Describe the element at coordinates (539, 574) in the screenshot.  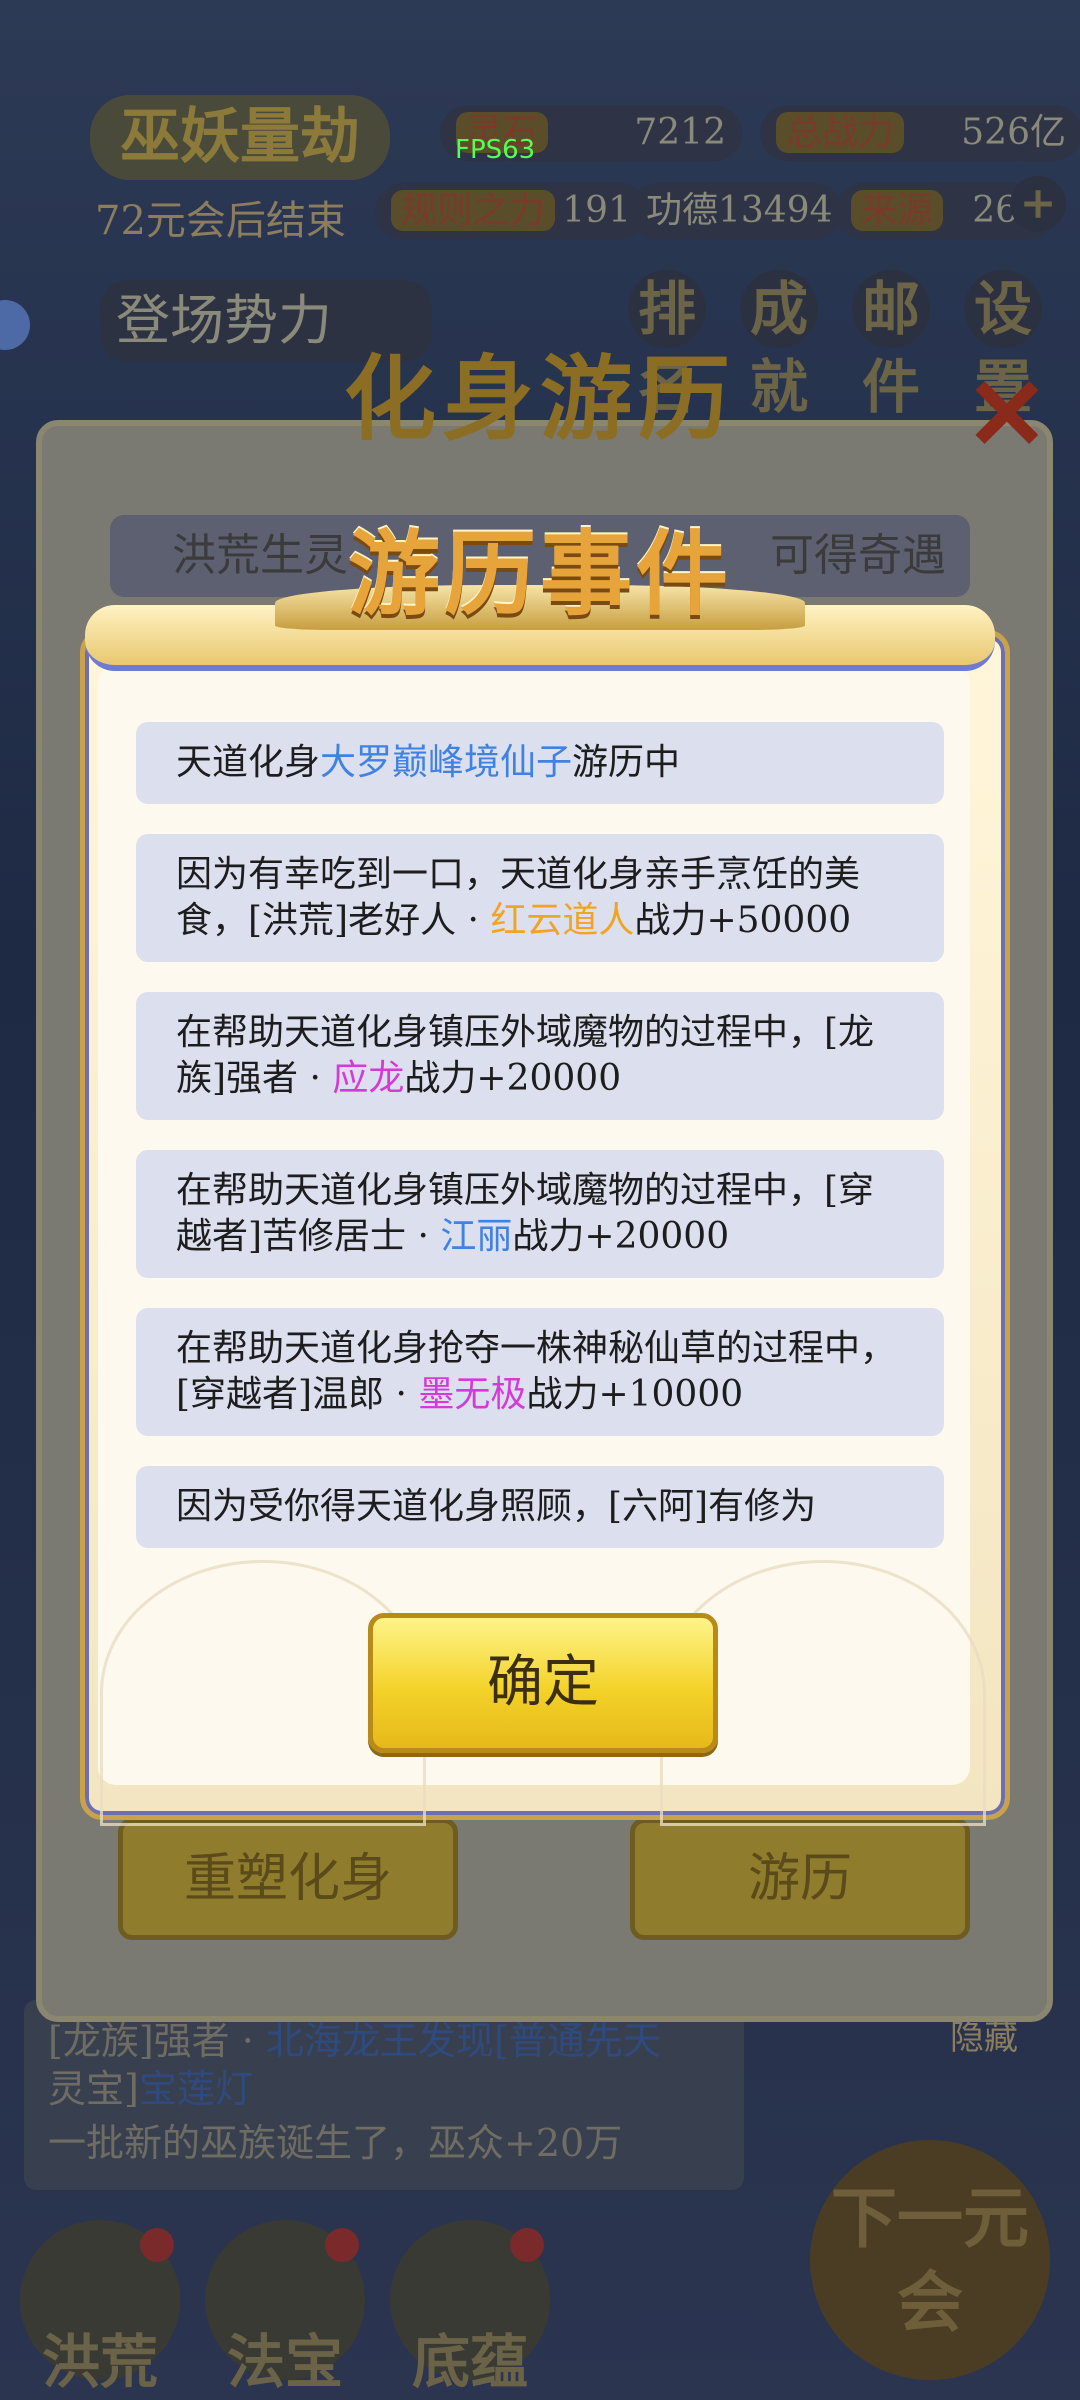
I see `dialog-title: 游历事件` at that location.